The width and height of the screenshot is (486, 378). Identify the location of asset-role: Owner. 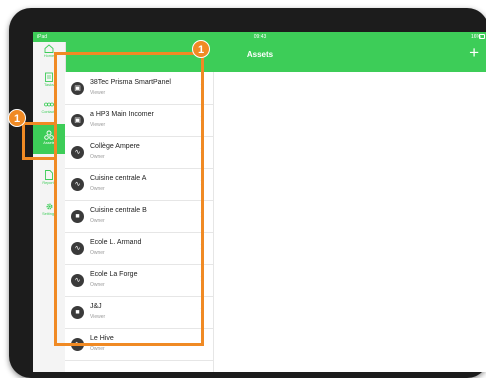
(97, 349).